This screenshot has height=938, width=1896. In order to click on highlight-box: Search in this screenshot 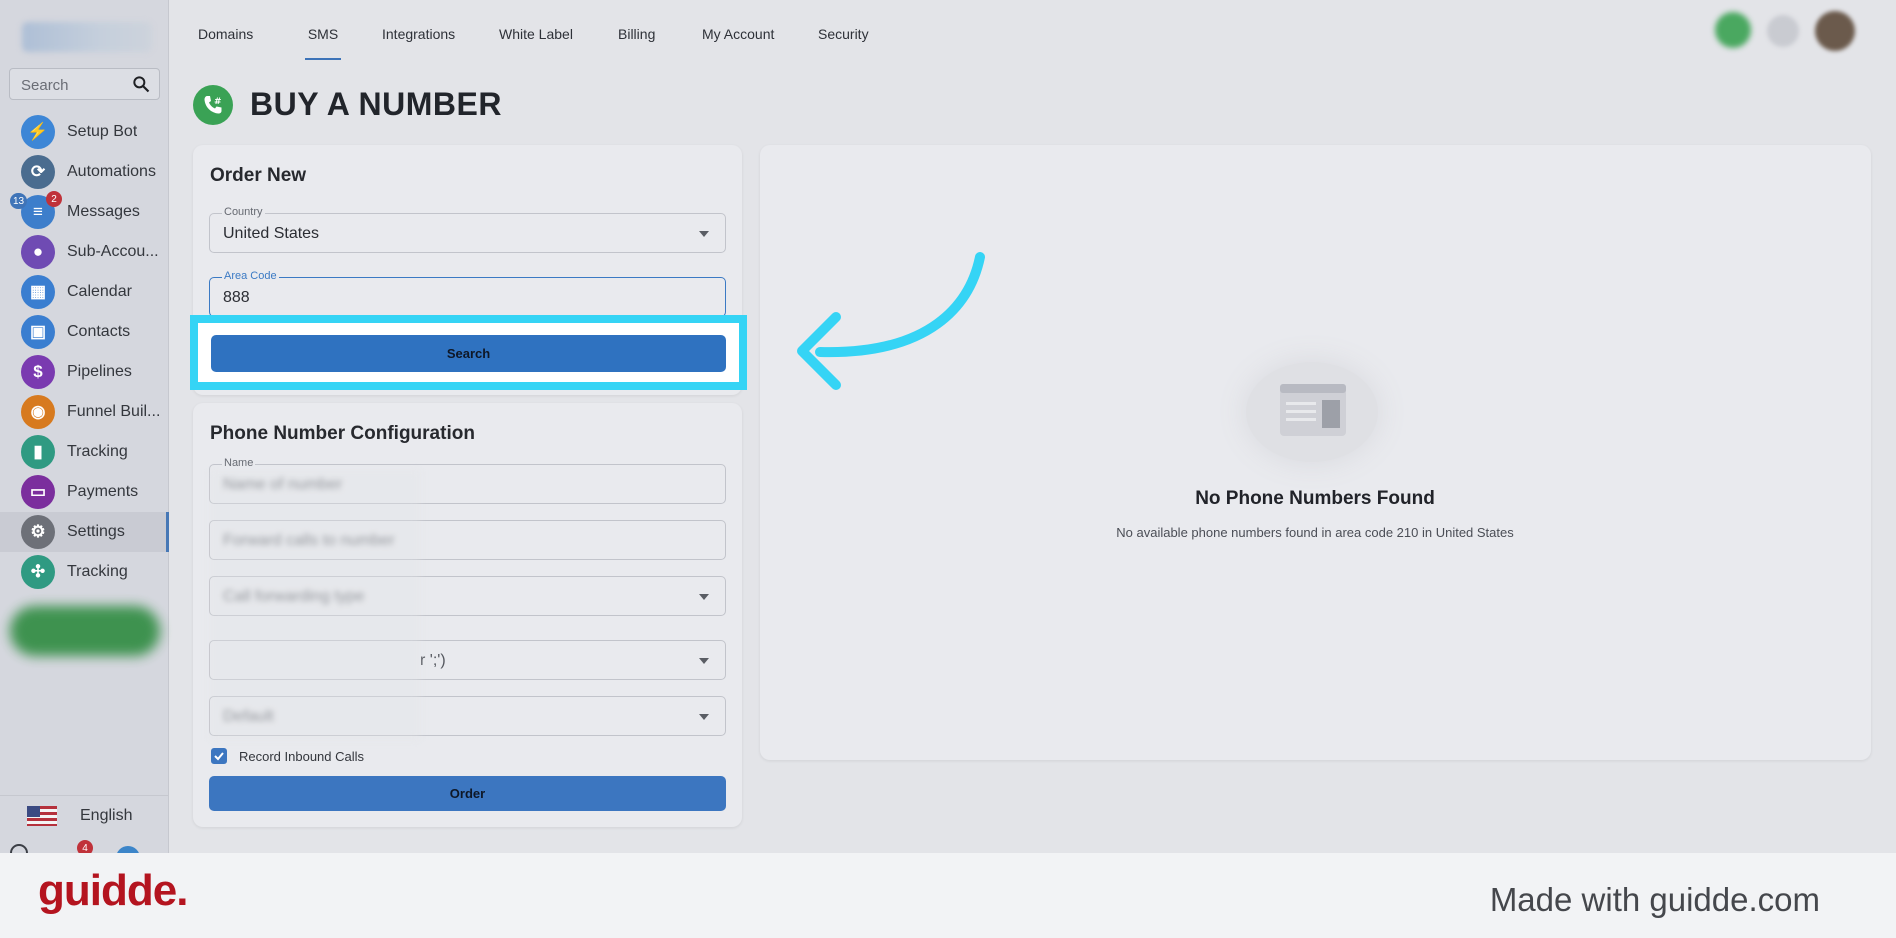, I will do `click(468, 352)`.